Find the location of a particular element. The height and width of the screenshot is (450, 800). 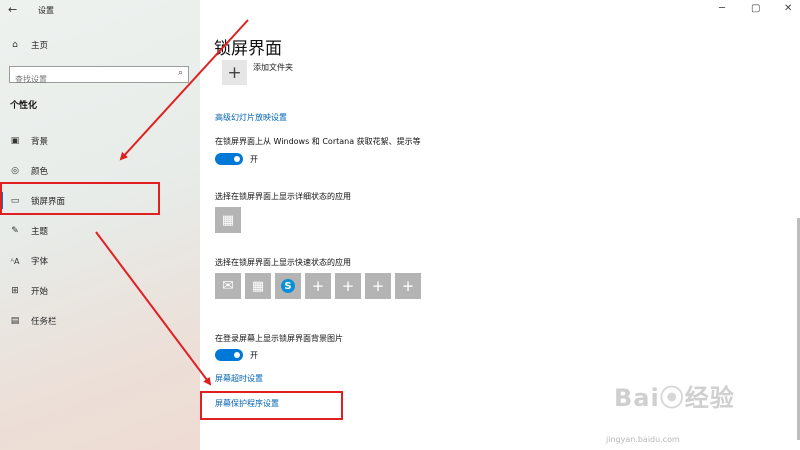

sidebar-item-fonts: ᴬA 字体 is located at coordinates (100, 261).